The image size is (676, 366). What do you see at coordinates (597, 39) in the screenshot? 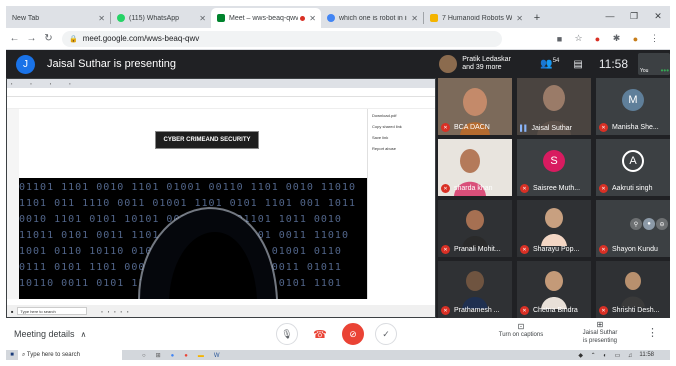
I see `extension-icon: ●` at bounding box center [597, 39].